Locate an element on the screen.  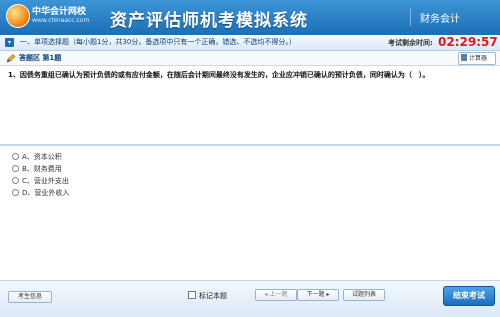
question-list-button: 试题列表 is located at coordinates (364, 295).